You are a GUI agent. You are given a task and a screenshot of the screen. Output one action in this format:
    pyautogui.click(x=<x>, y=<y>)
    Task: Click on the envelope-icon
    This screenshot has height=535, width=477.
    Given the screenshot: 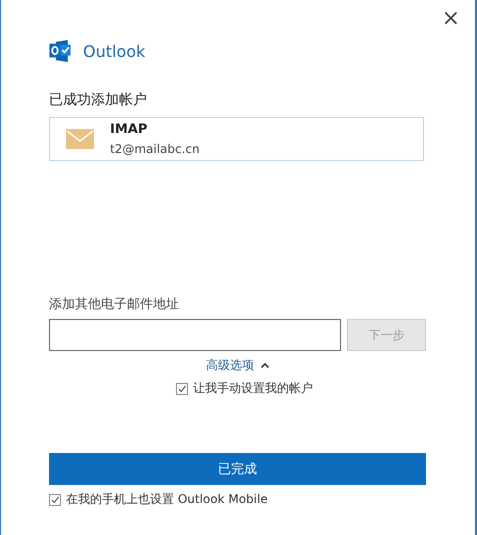 What is the action you would take?
    pyautogui.click(x=80, y=139)
    